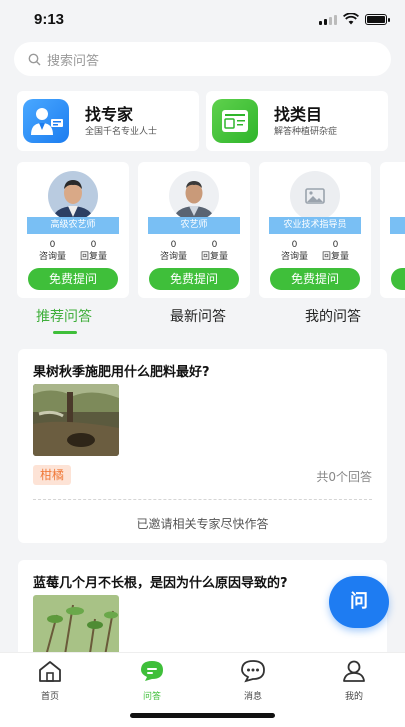 The width and height of the screenshot is (405, 727). Describe the element at coordinates (252, 697) in the screenshot. I see `nav-messages-label: 消息` at that location.